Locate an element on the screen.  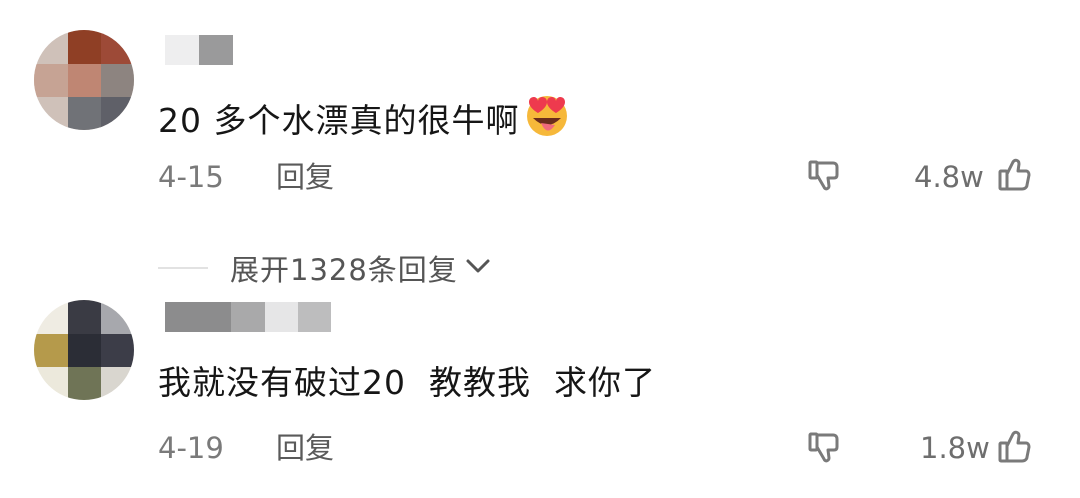
comment-date: 4-19 is located at coordinates (191, 448).